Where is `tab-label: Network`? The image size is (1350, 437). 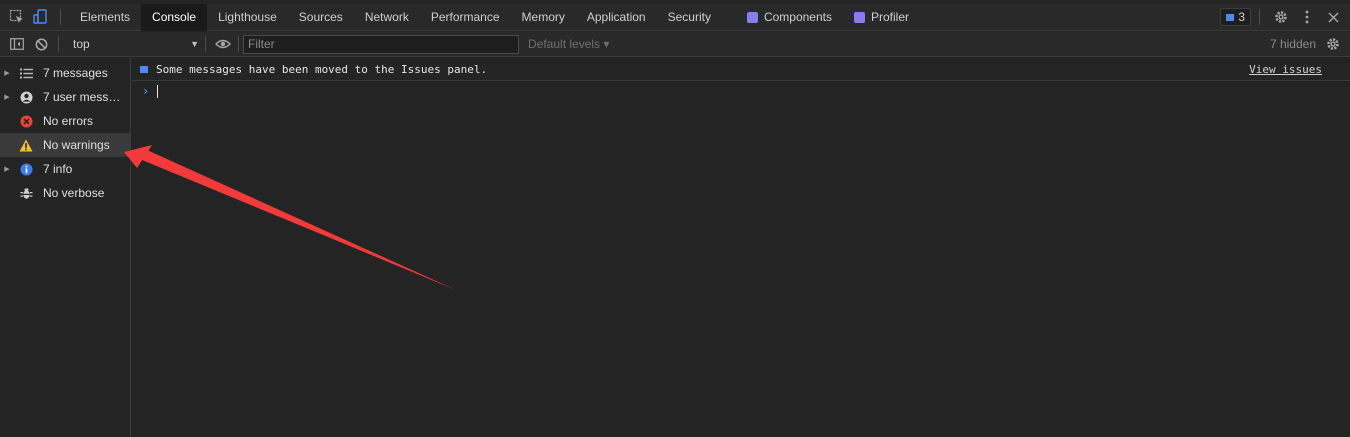 tab-label: Network is located at coordinates (386, 17).